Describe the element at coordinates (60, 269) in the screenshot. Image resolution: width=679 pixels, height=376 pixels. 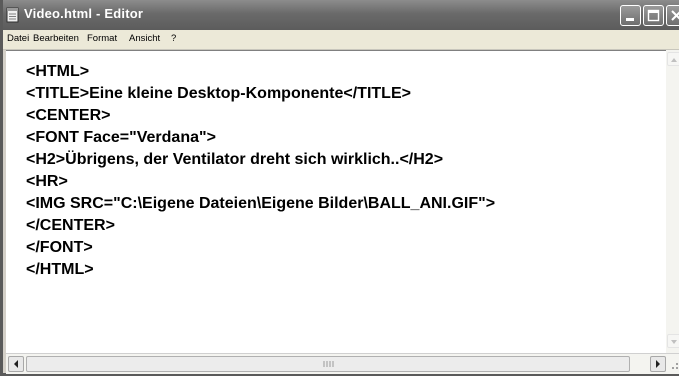
I see `code-line-10: </HTML>` at that location.